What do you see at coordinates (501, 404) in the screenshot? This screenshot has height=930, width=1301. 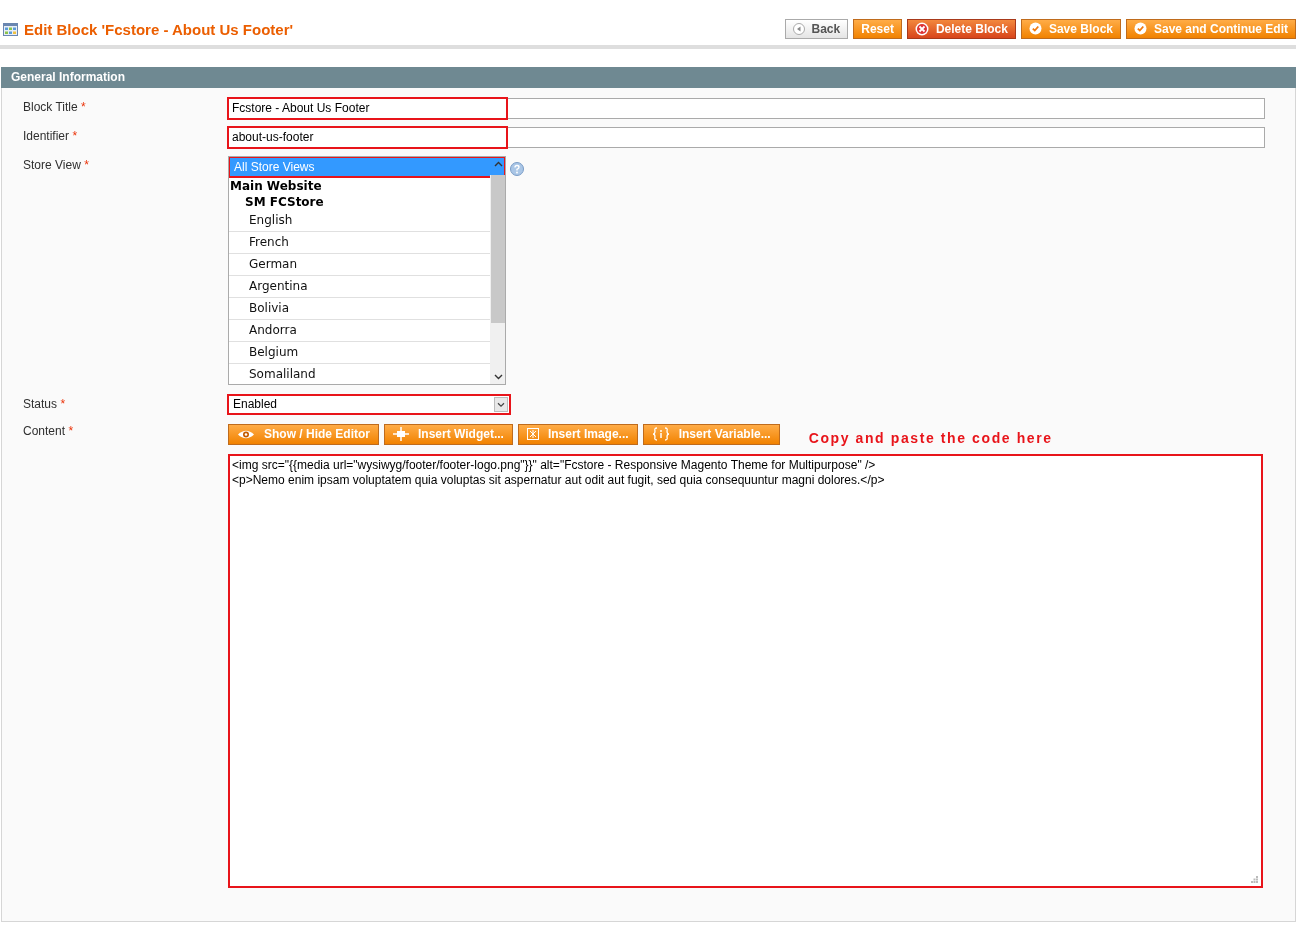 I see `dropdown-caret-icon` at bounding box center [501, 404].